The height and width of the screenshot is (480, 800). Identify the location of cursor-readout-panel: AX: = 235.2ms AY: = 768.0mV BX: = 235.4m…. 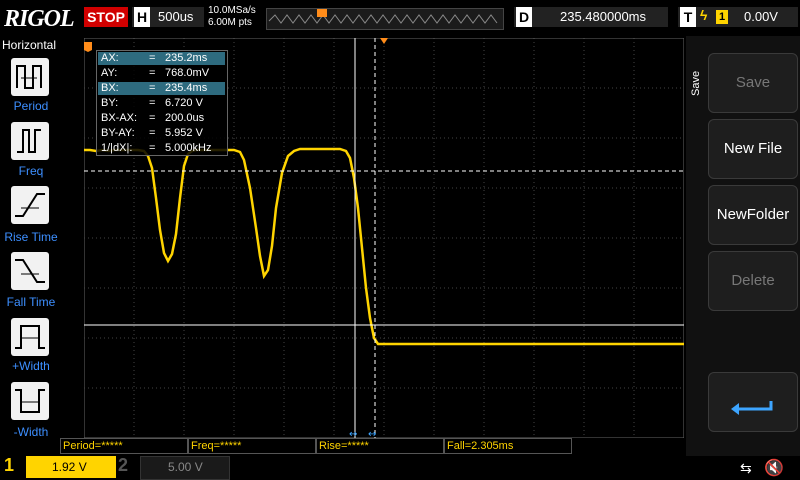
(162, 103).